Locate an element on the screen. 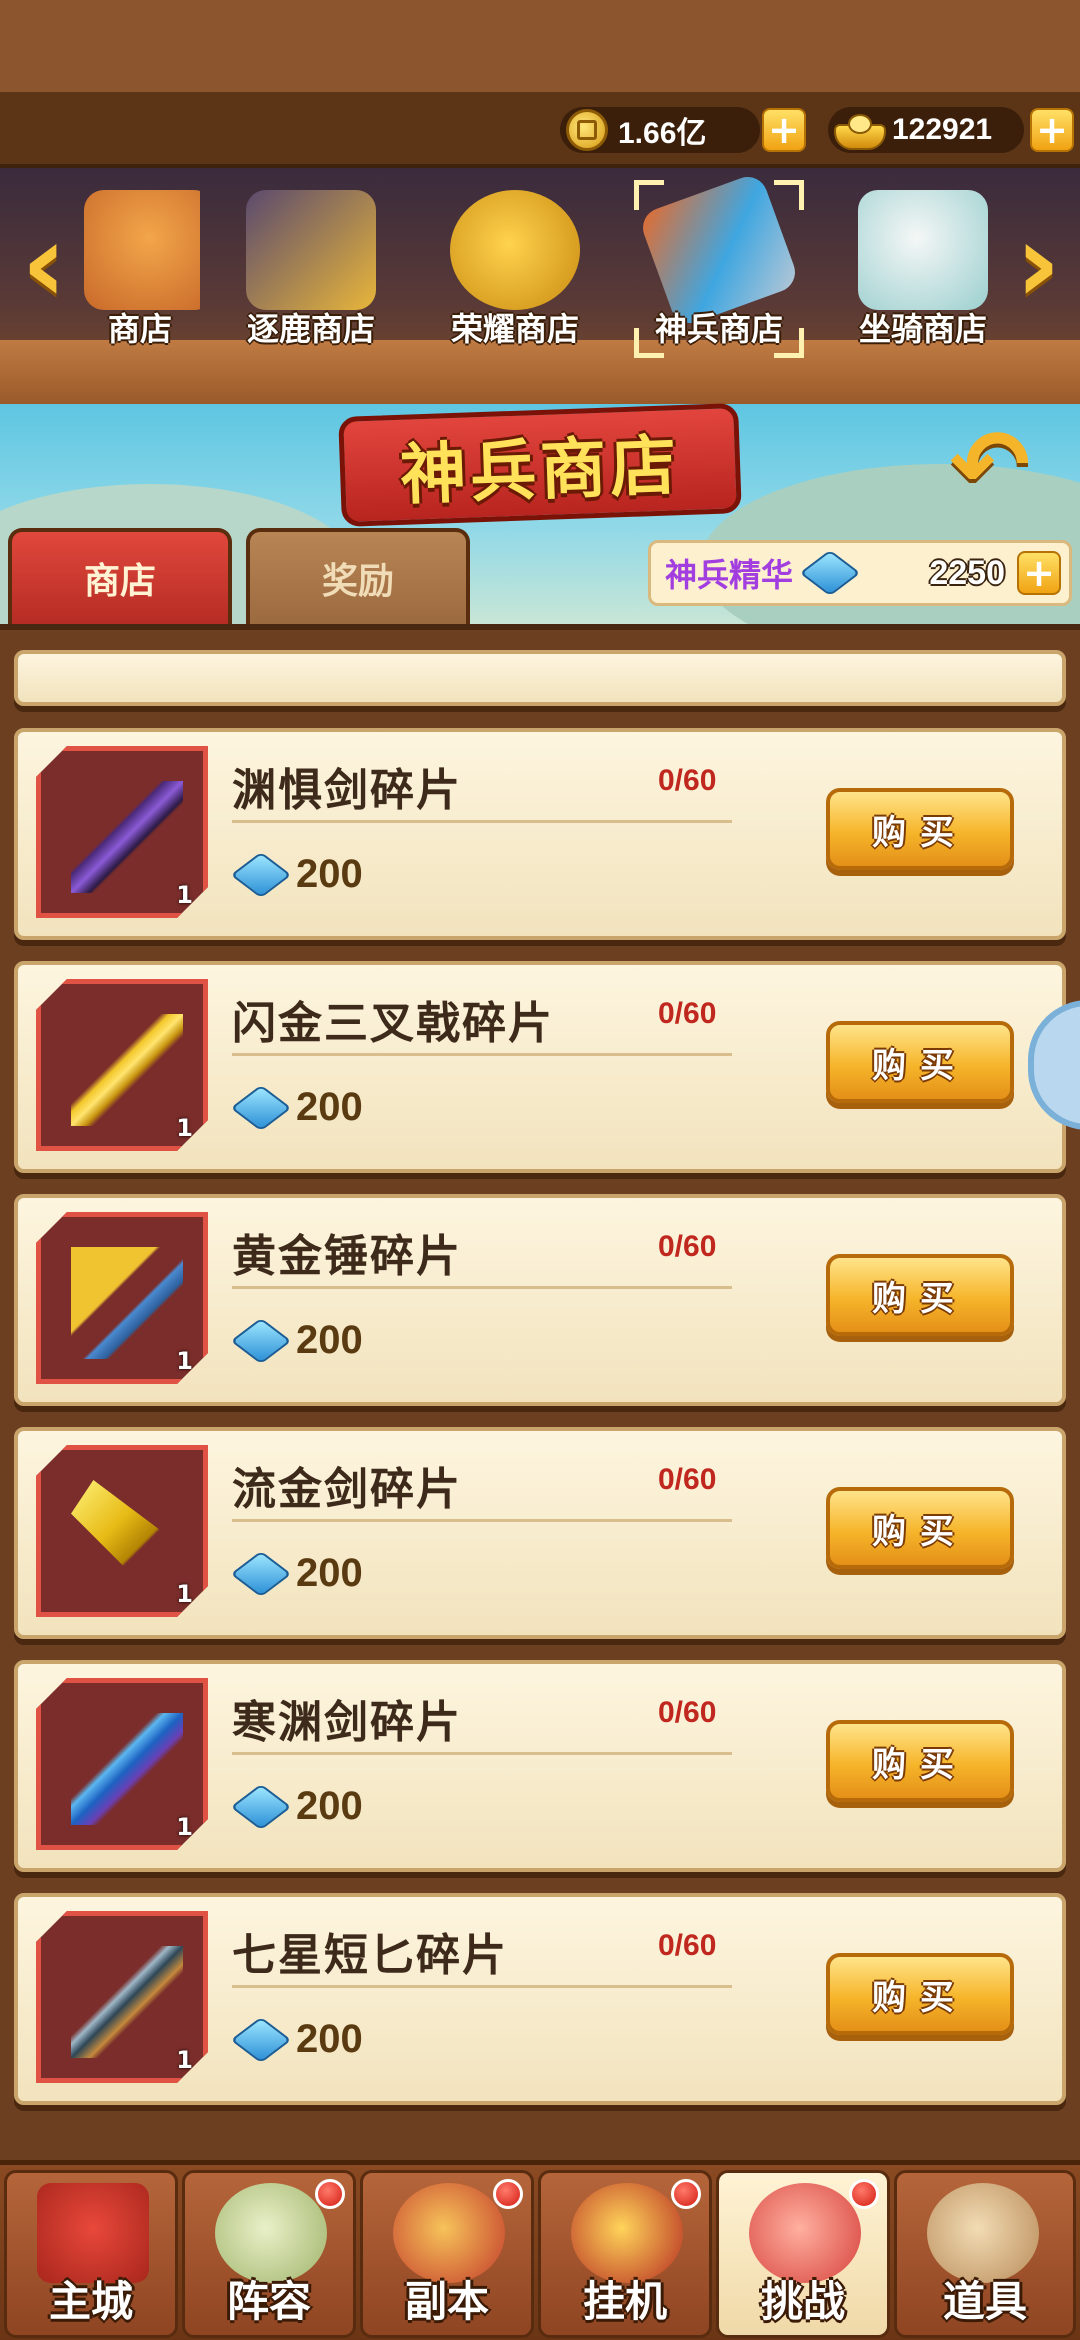 The height and width of the screenshot is (2340, 1080). add-coins-button: + is located at coordinates (784, 130).